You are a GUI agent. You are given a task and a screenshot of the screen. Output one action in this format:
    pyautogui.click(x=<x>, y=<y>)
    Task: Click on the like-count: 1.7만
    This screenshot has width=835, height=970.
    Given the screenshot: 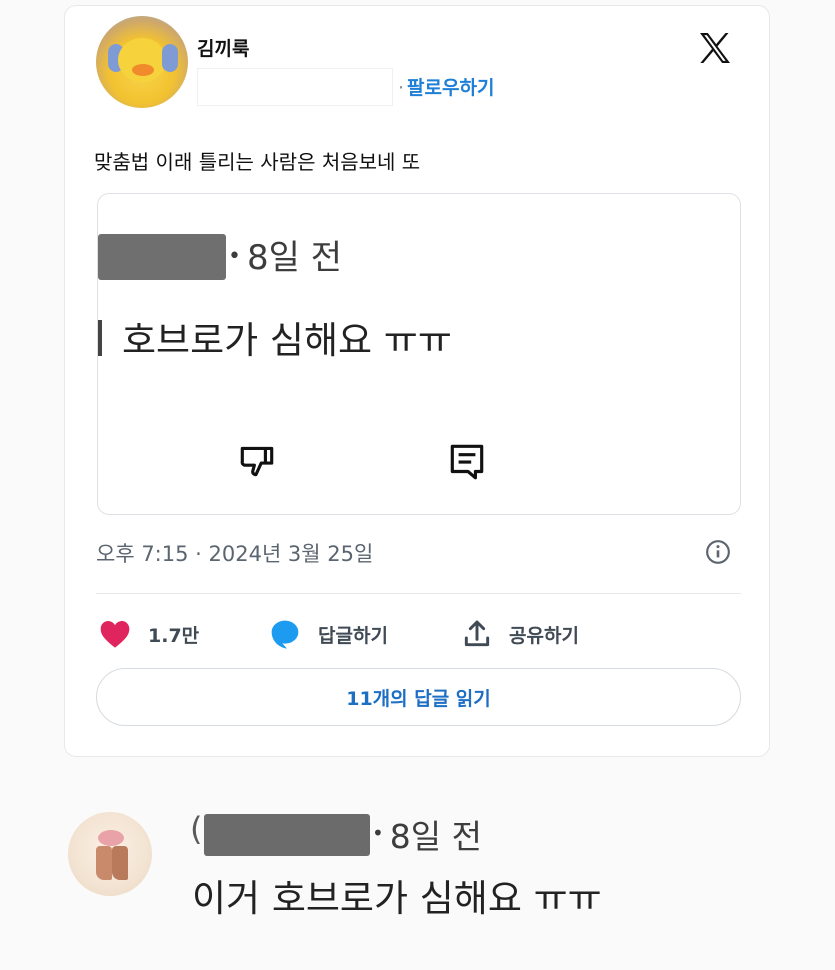 What is the action you would take?
    pyautogui.click(x=174, y=635)
    